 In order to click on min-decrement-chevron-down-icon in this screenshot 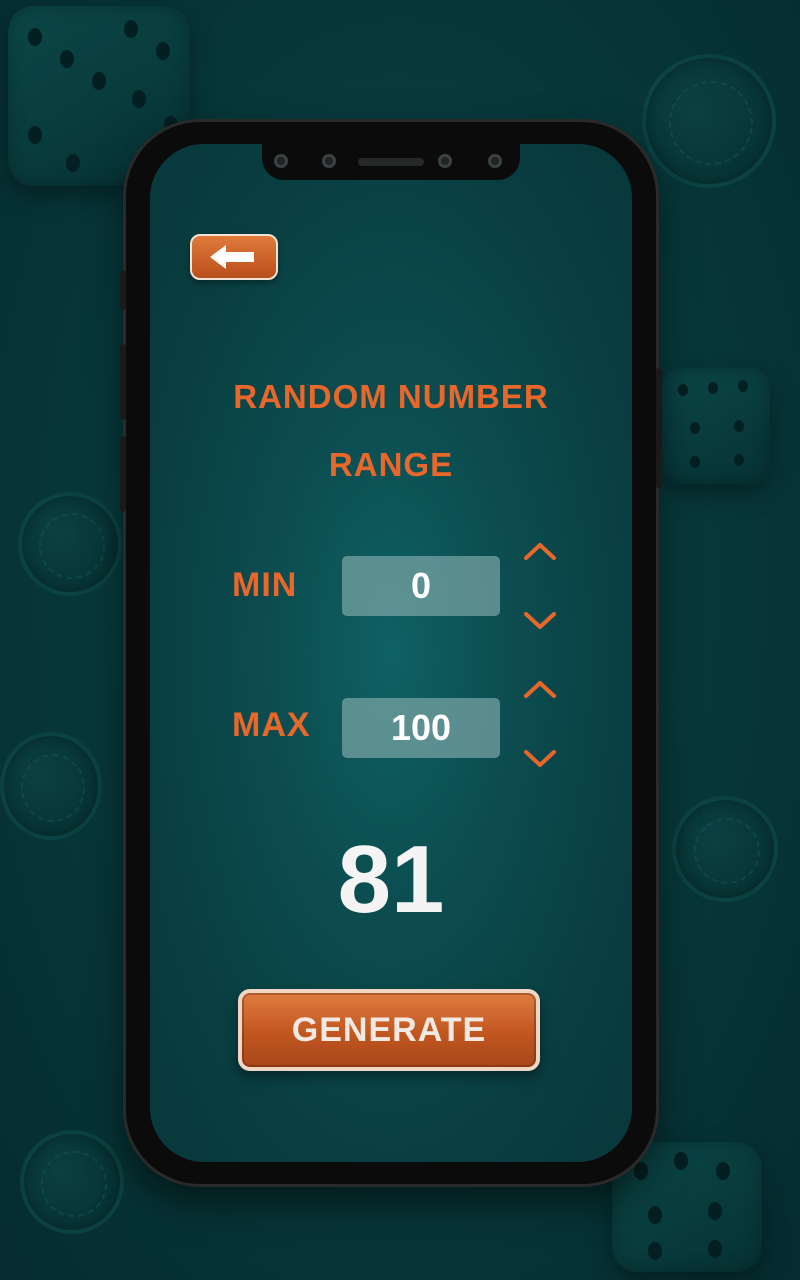, I will do `click(540, 621)`.